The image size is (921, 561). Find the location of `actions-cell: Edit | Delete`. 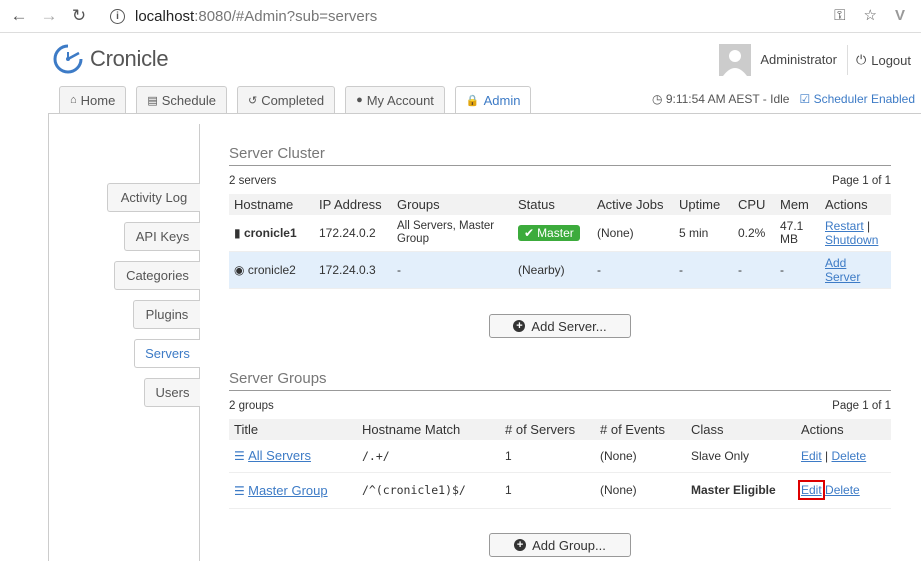

actions-cell: Edit | Delete is located at coordinates (843, 456).